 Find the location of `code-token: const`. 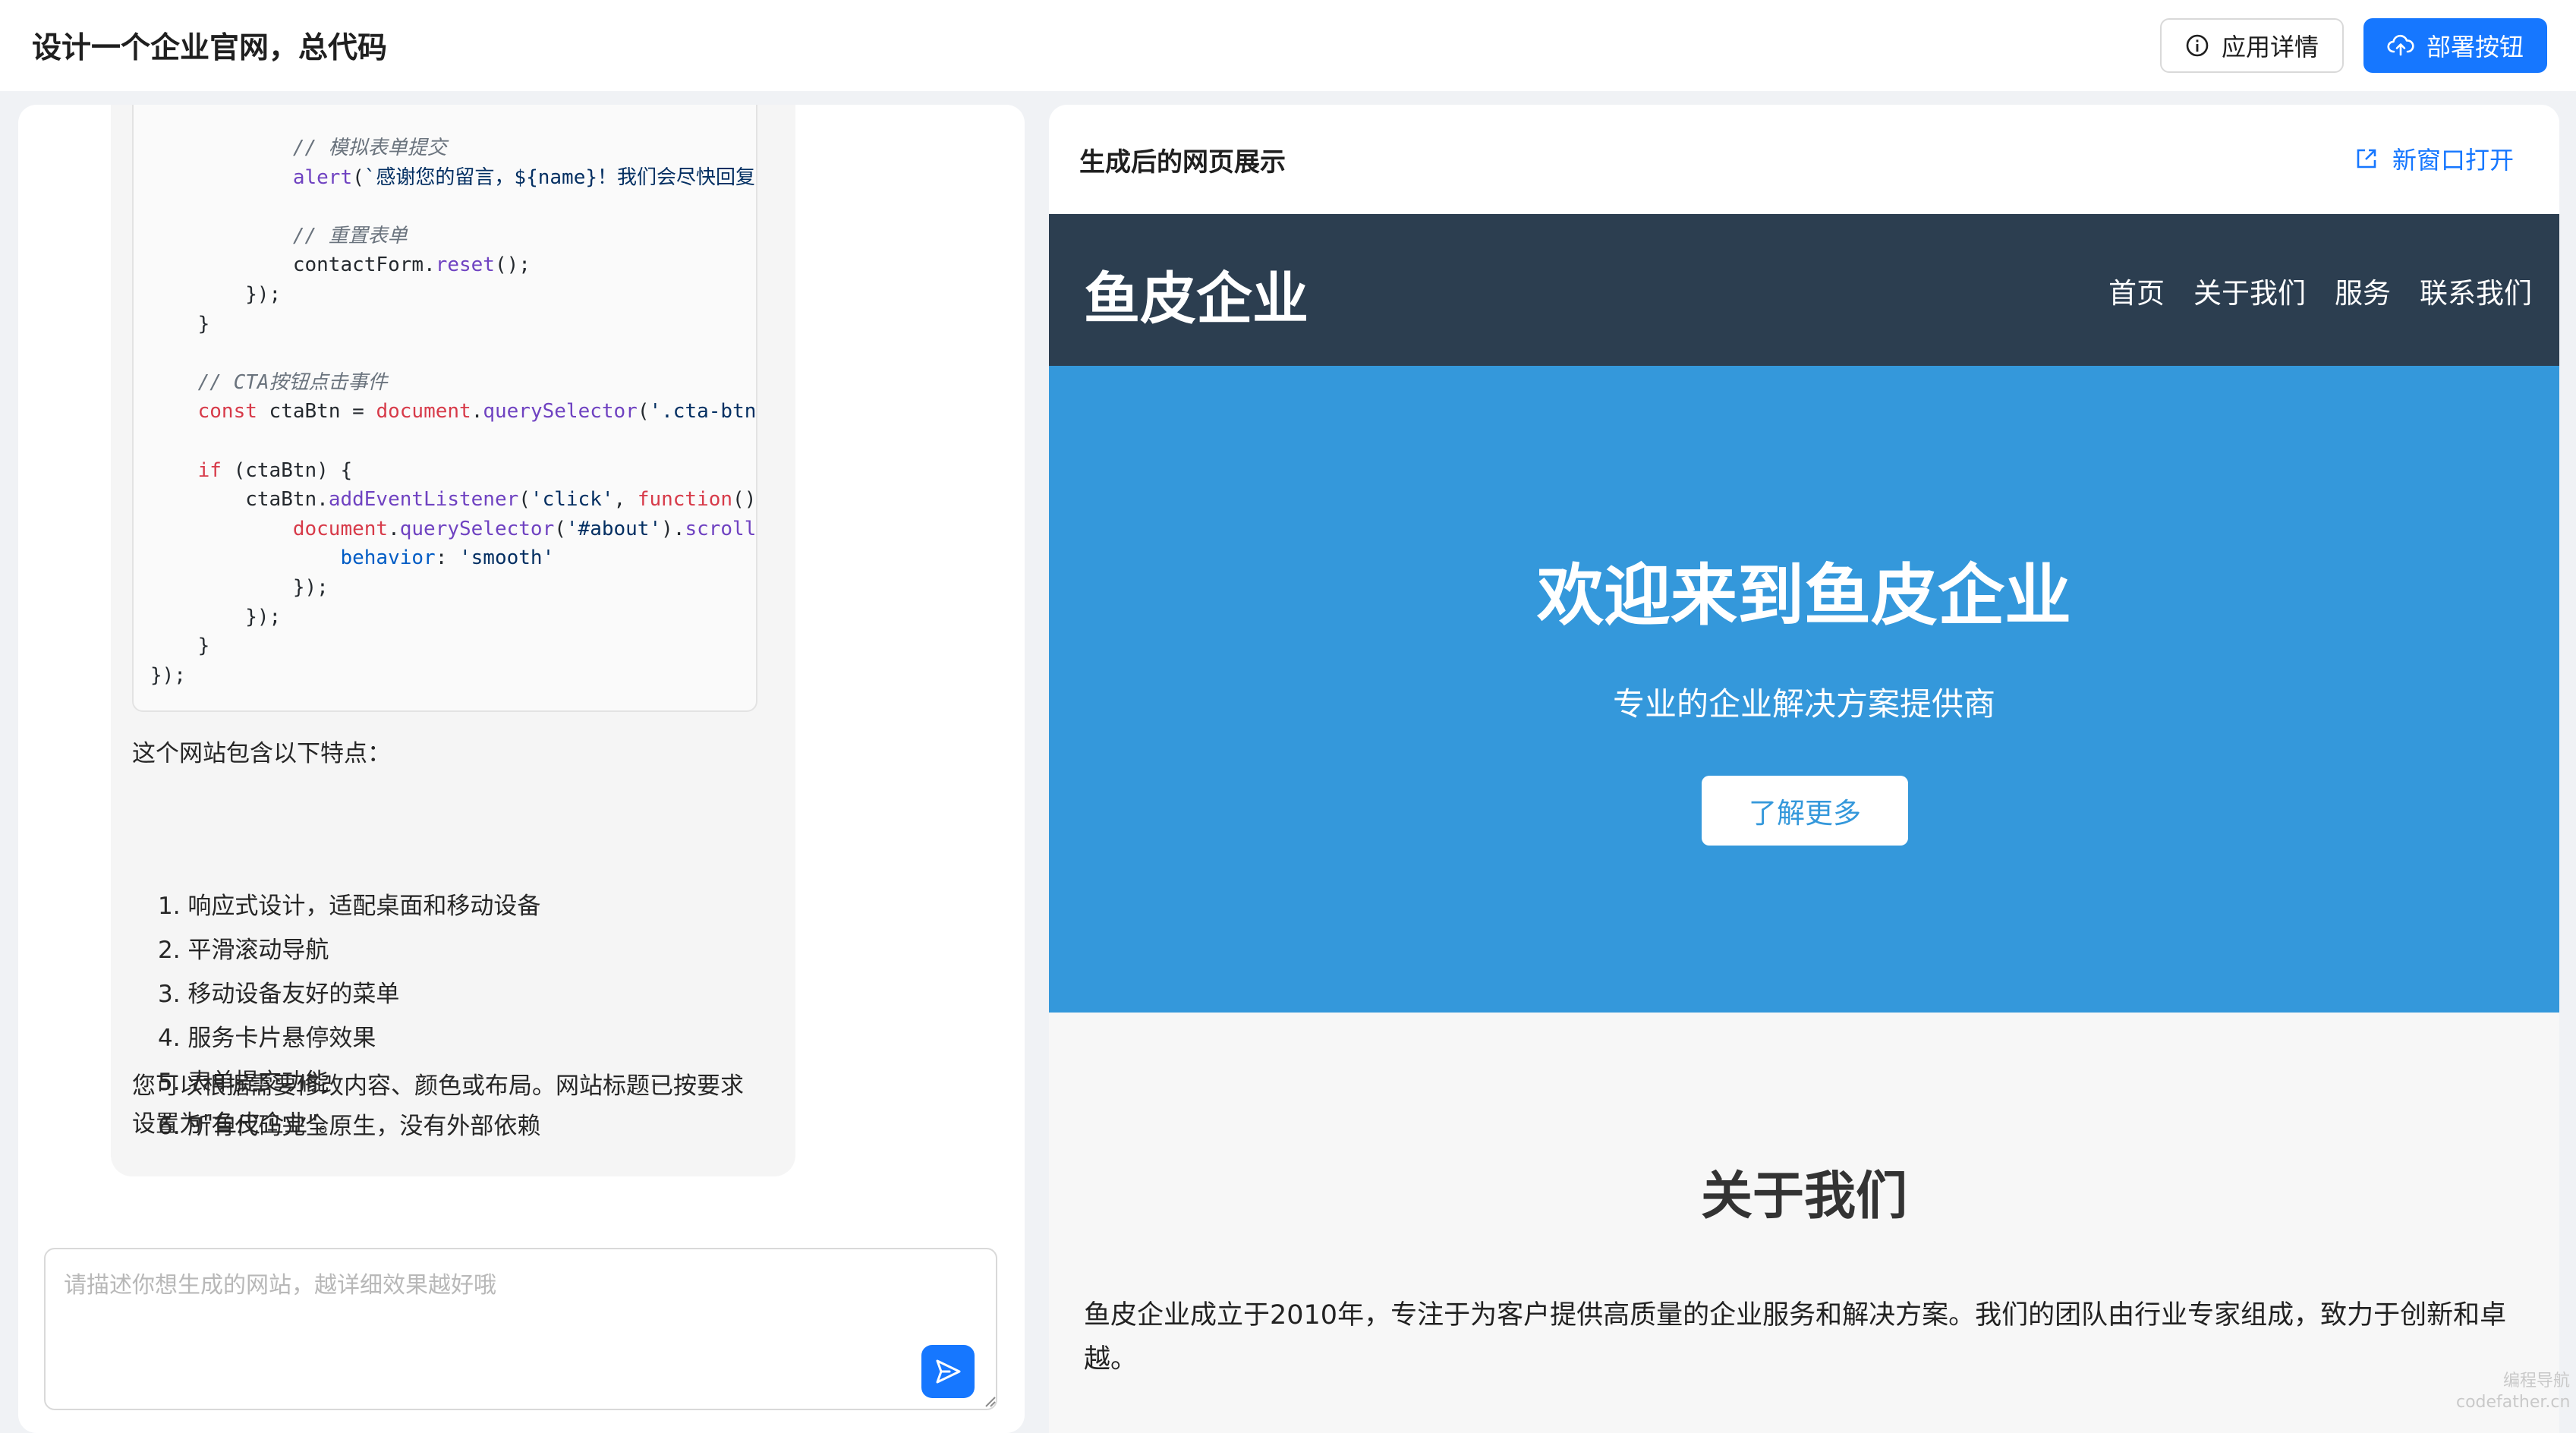

code-token: const is located at coordinates (227, 412).